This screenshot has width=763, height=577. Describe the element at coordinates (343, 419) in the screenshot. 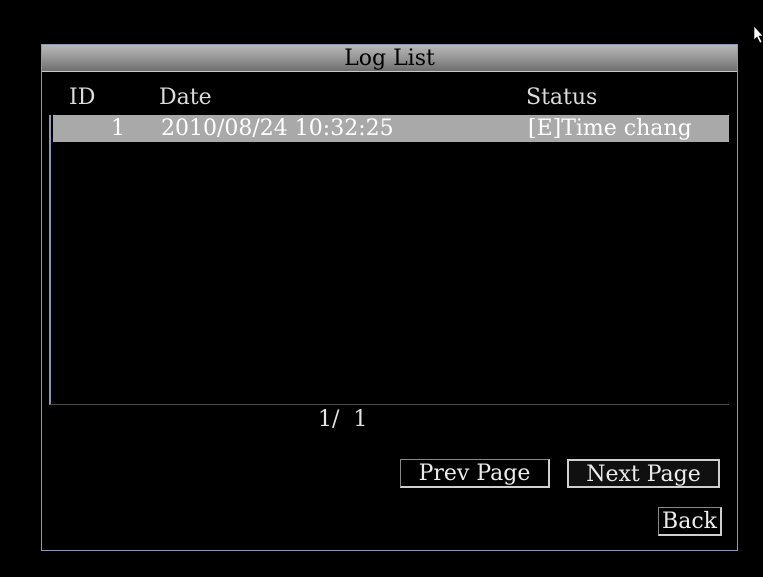

I see `page-indicator: 1/ 1` at that location.